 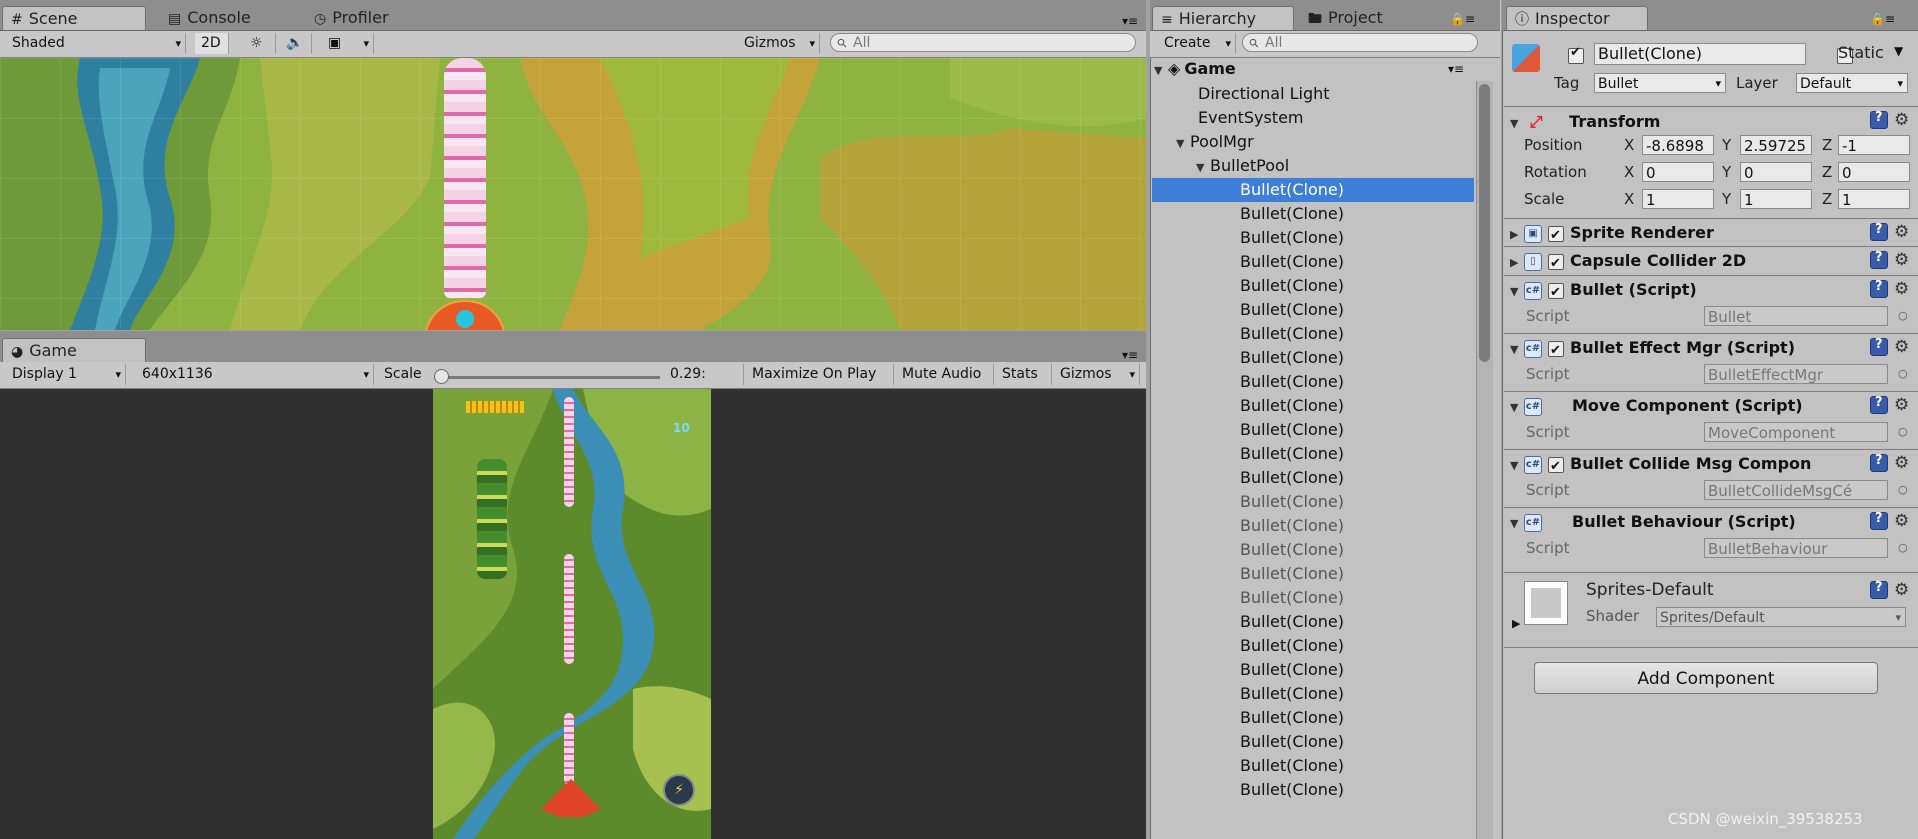 What do you see at coordinates (1874, 172) in the screenshot?
I see `transform-rotation-z-field: 0` at bounding box center [1874, 172].